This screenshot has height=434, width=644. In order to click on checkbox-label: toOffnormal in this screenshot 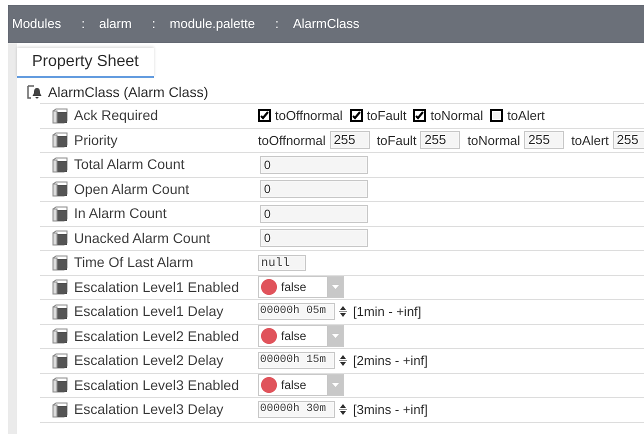, I will do `click(309, 116)`.